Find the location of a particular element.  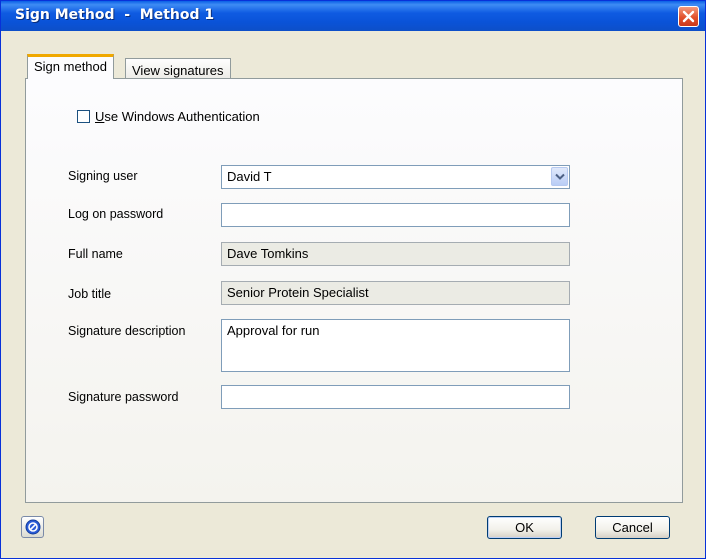

cancel-button: Cancel is located at coordinates (632, 527).